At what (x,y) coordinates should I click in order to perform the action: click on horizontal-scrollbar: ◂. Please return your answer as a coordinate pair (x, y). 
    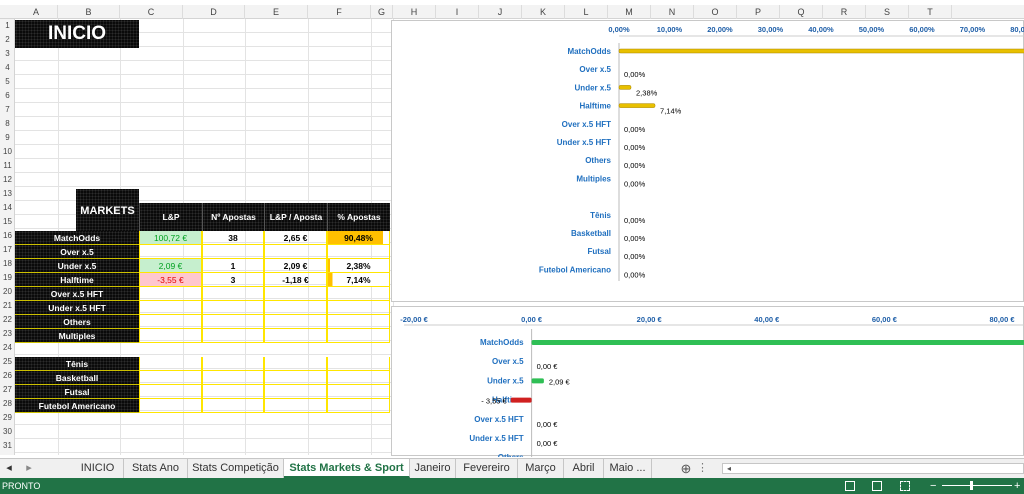
    Looking at the image, I should click on (873, 468).